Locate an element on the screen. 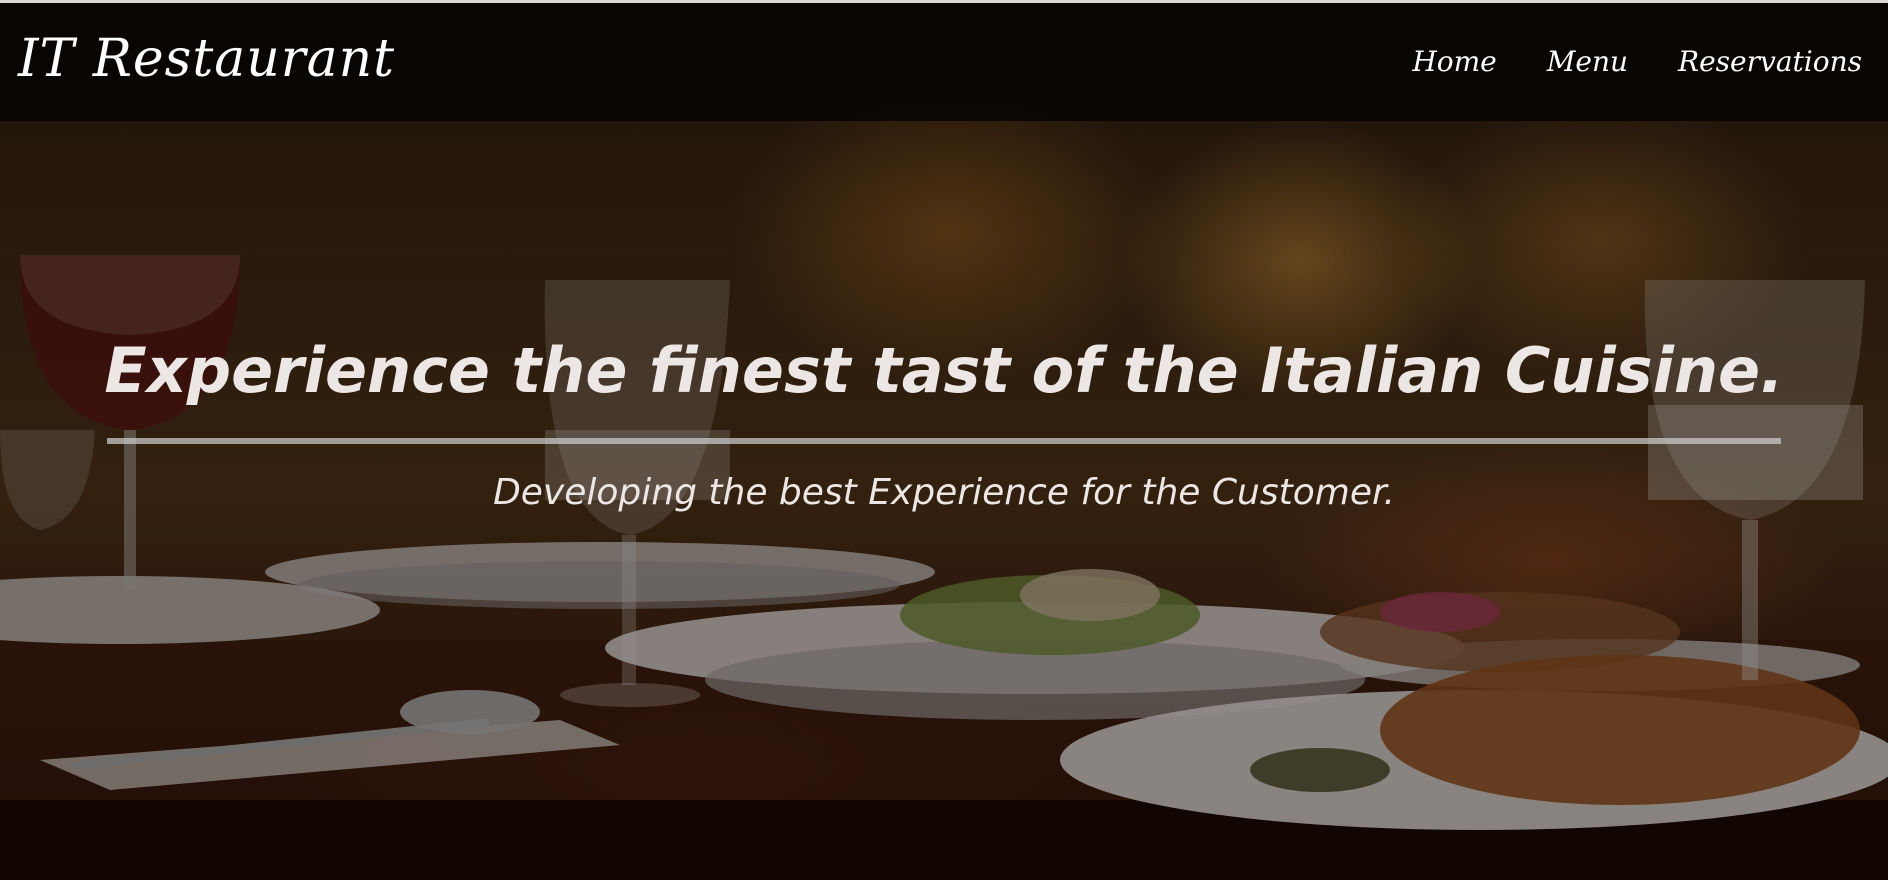  nav-links: Home Menu Reservations is located at coordinates (1637, 61).